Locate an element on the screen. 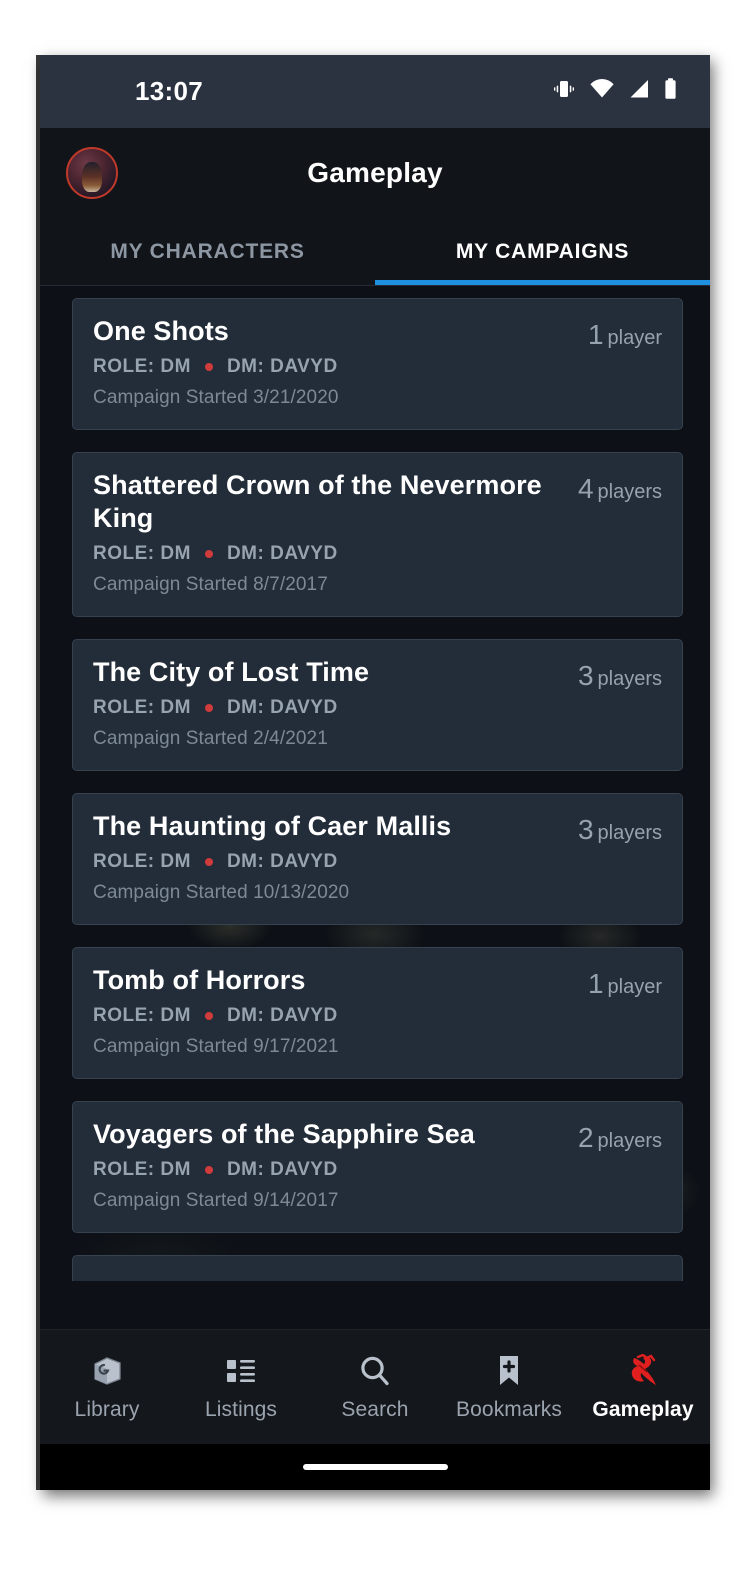 This screenshot has height=1580, width=743. gesture-nav-area is located at coordinates (375, 1467).